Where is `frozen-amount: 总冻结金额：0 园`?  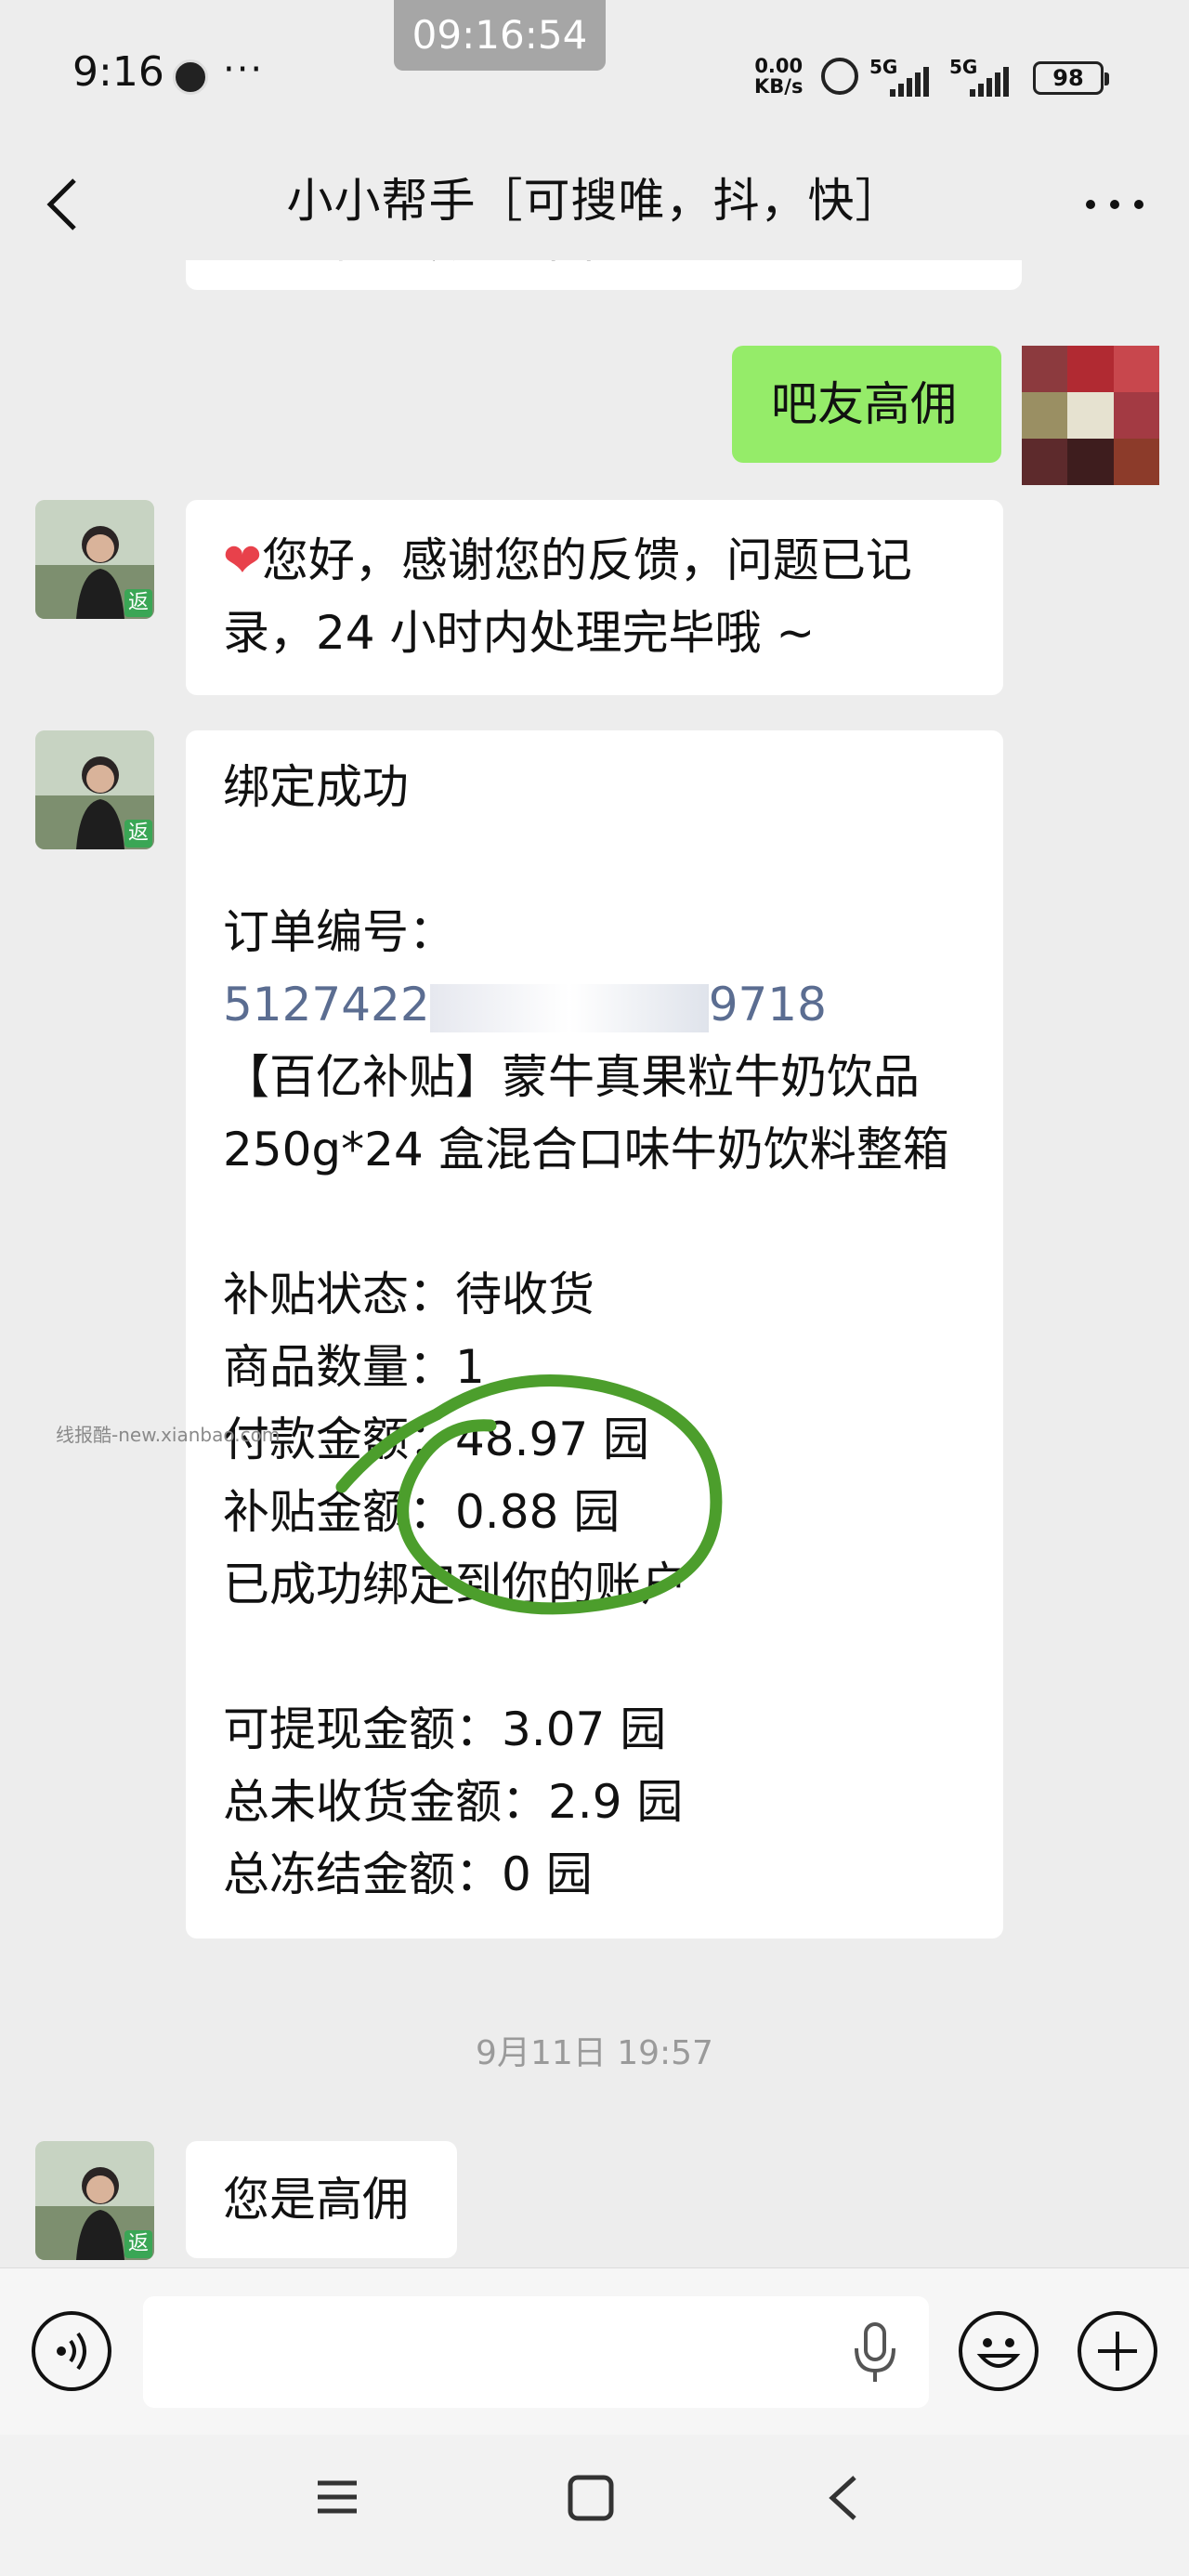 frozen-amount: 总冻结金额：0 园 is located at coordinates (408, 1874).